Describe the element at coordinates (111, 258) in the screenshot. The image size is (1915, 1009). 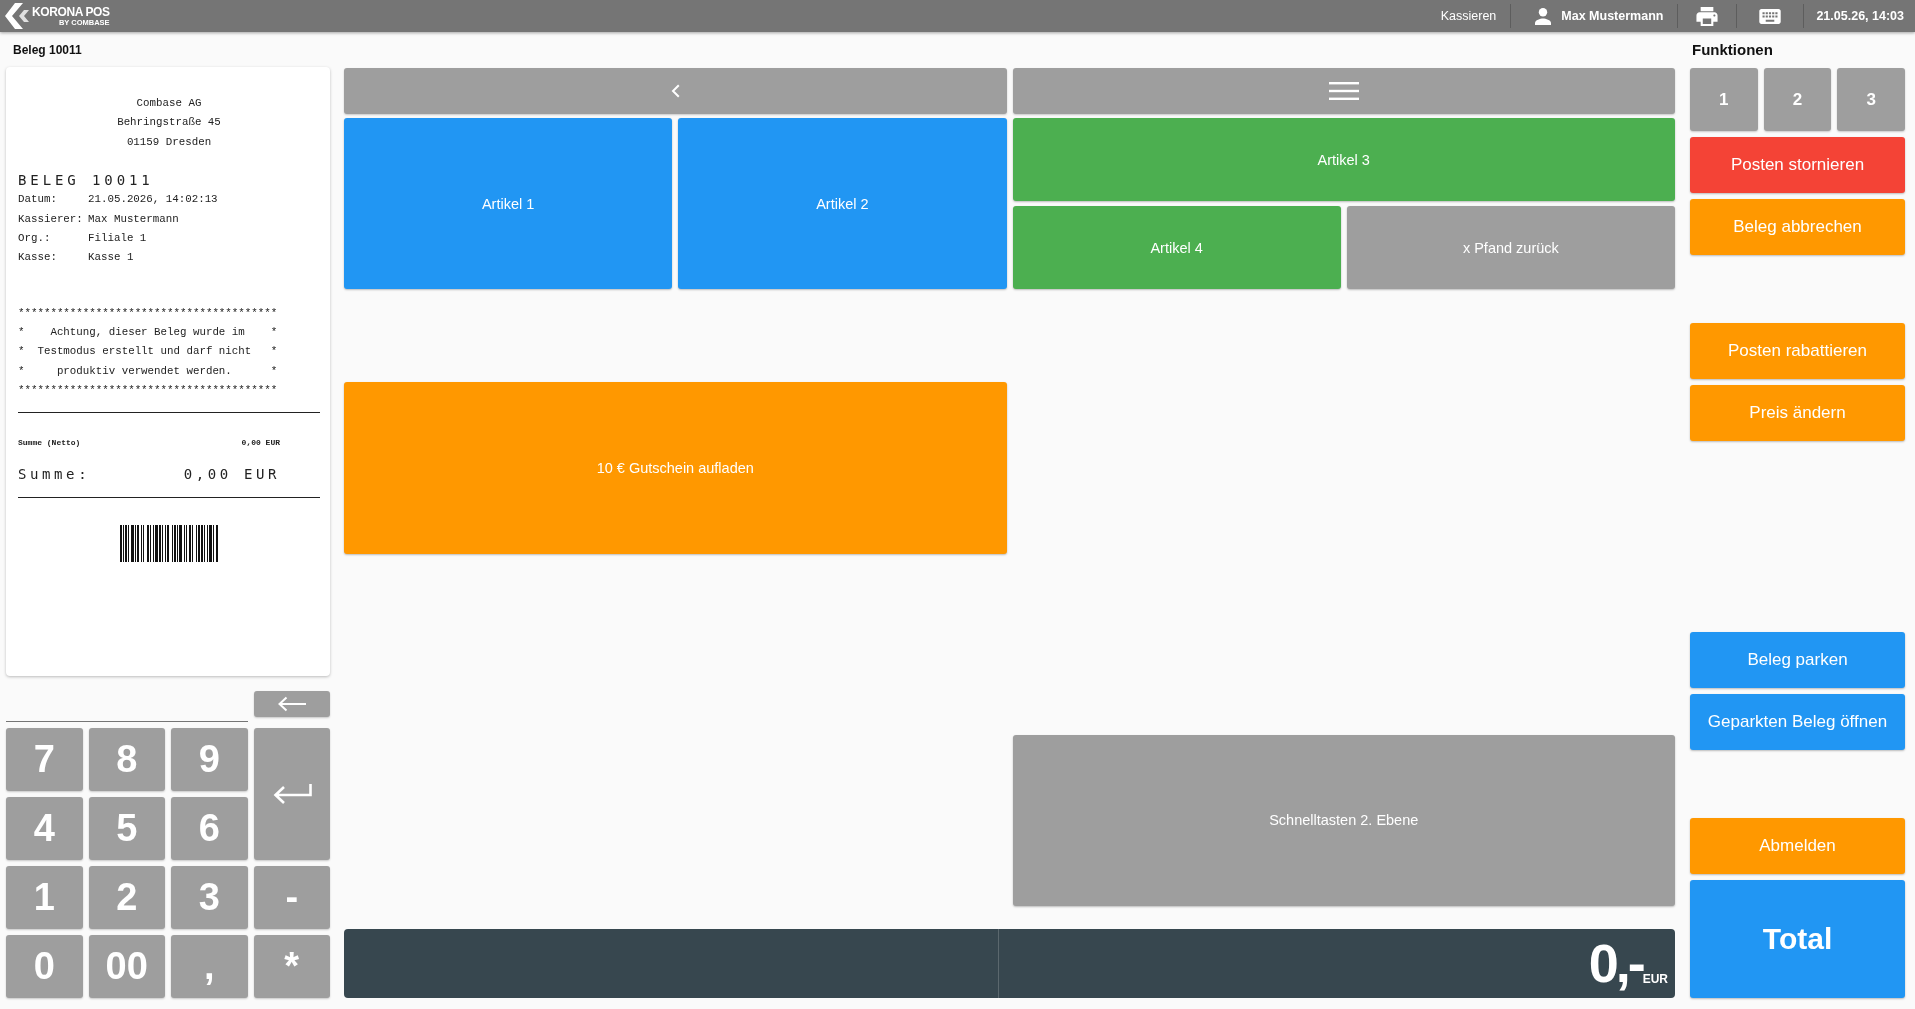
I see `receipt-field-value: Kasse 1` at that location.